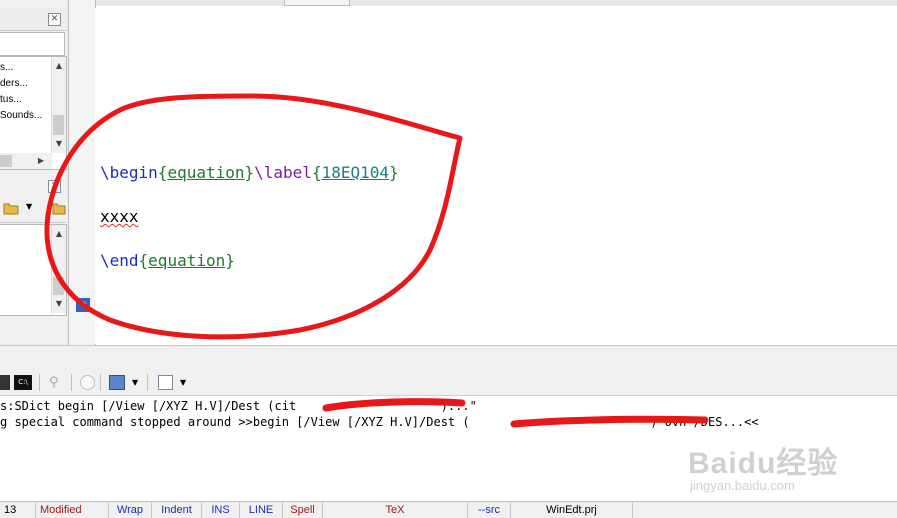  What do you see at coordinates (448, 383) in the screenshot?
I see `console-toolbar: C:\ ⚲ ▼ ▼` at bounding box center [448, 383].